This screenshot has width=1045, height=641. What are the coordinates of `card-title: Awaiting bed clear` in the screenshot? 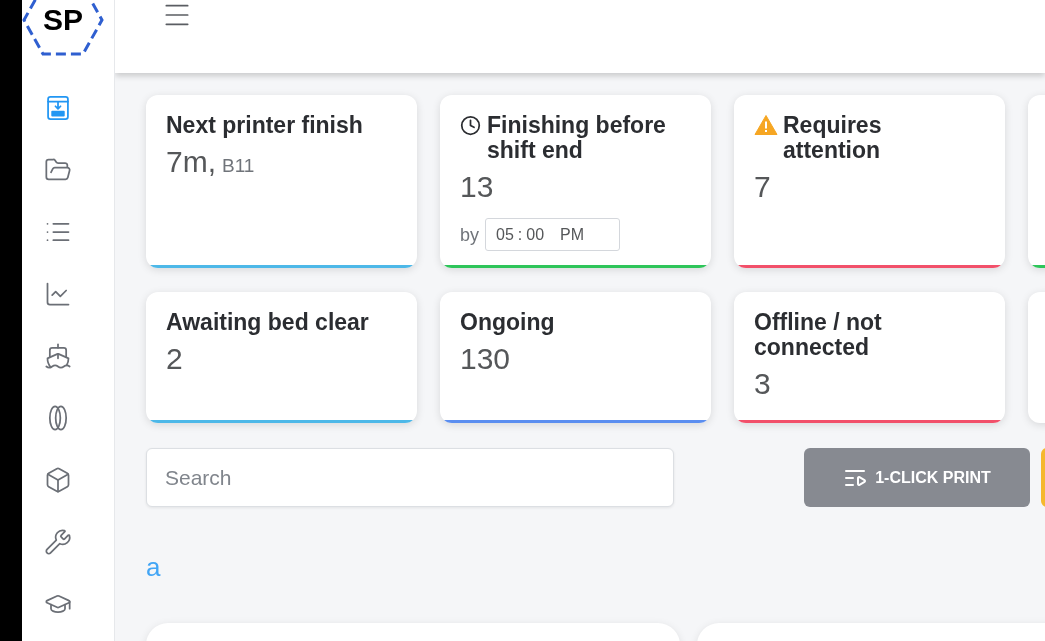 It's located at (268, 322).